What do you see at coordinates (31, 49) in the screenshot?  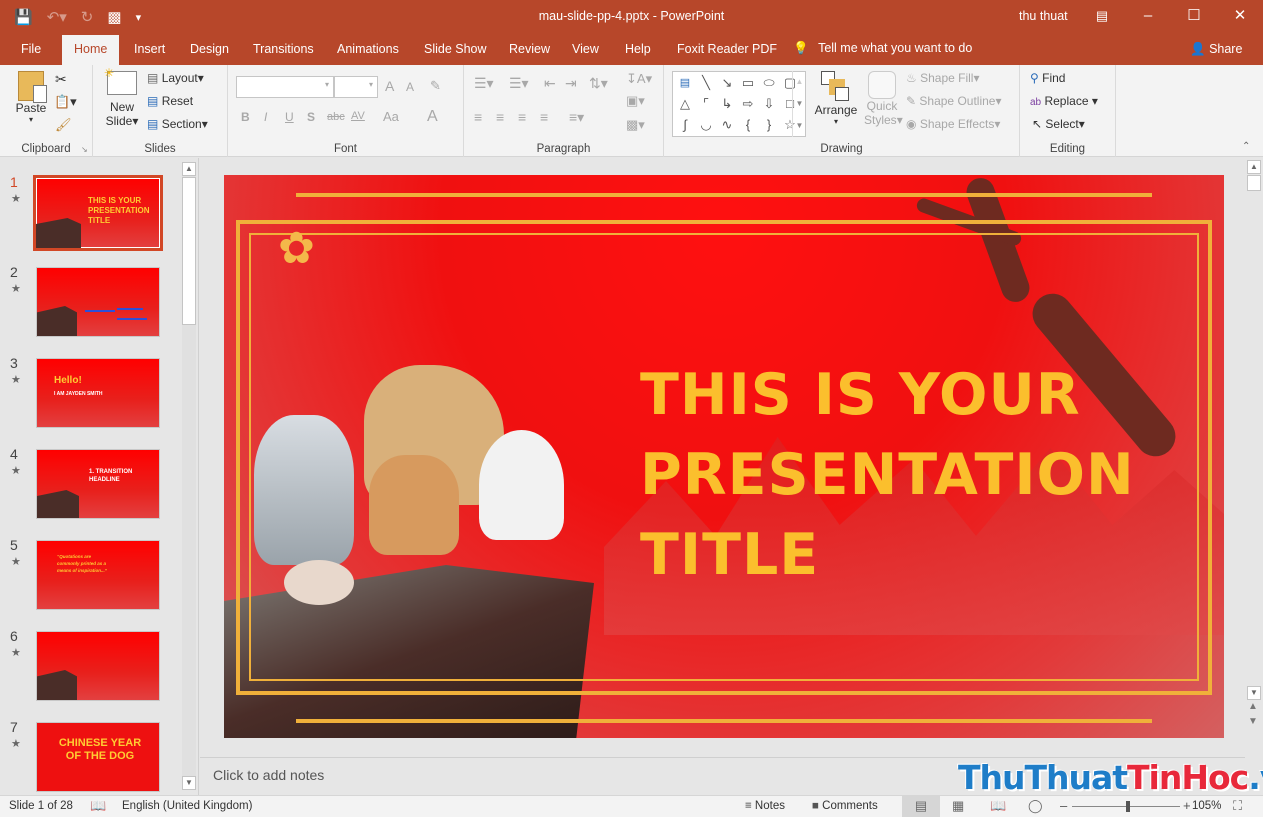 I see `tab-file: File` at bounding box center [31, 49].